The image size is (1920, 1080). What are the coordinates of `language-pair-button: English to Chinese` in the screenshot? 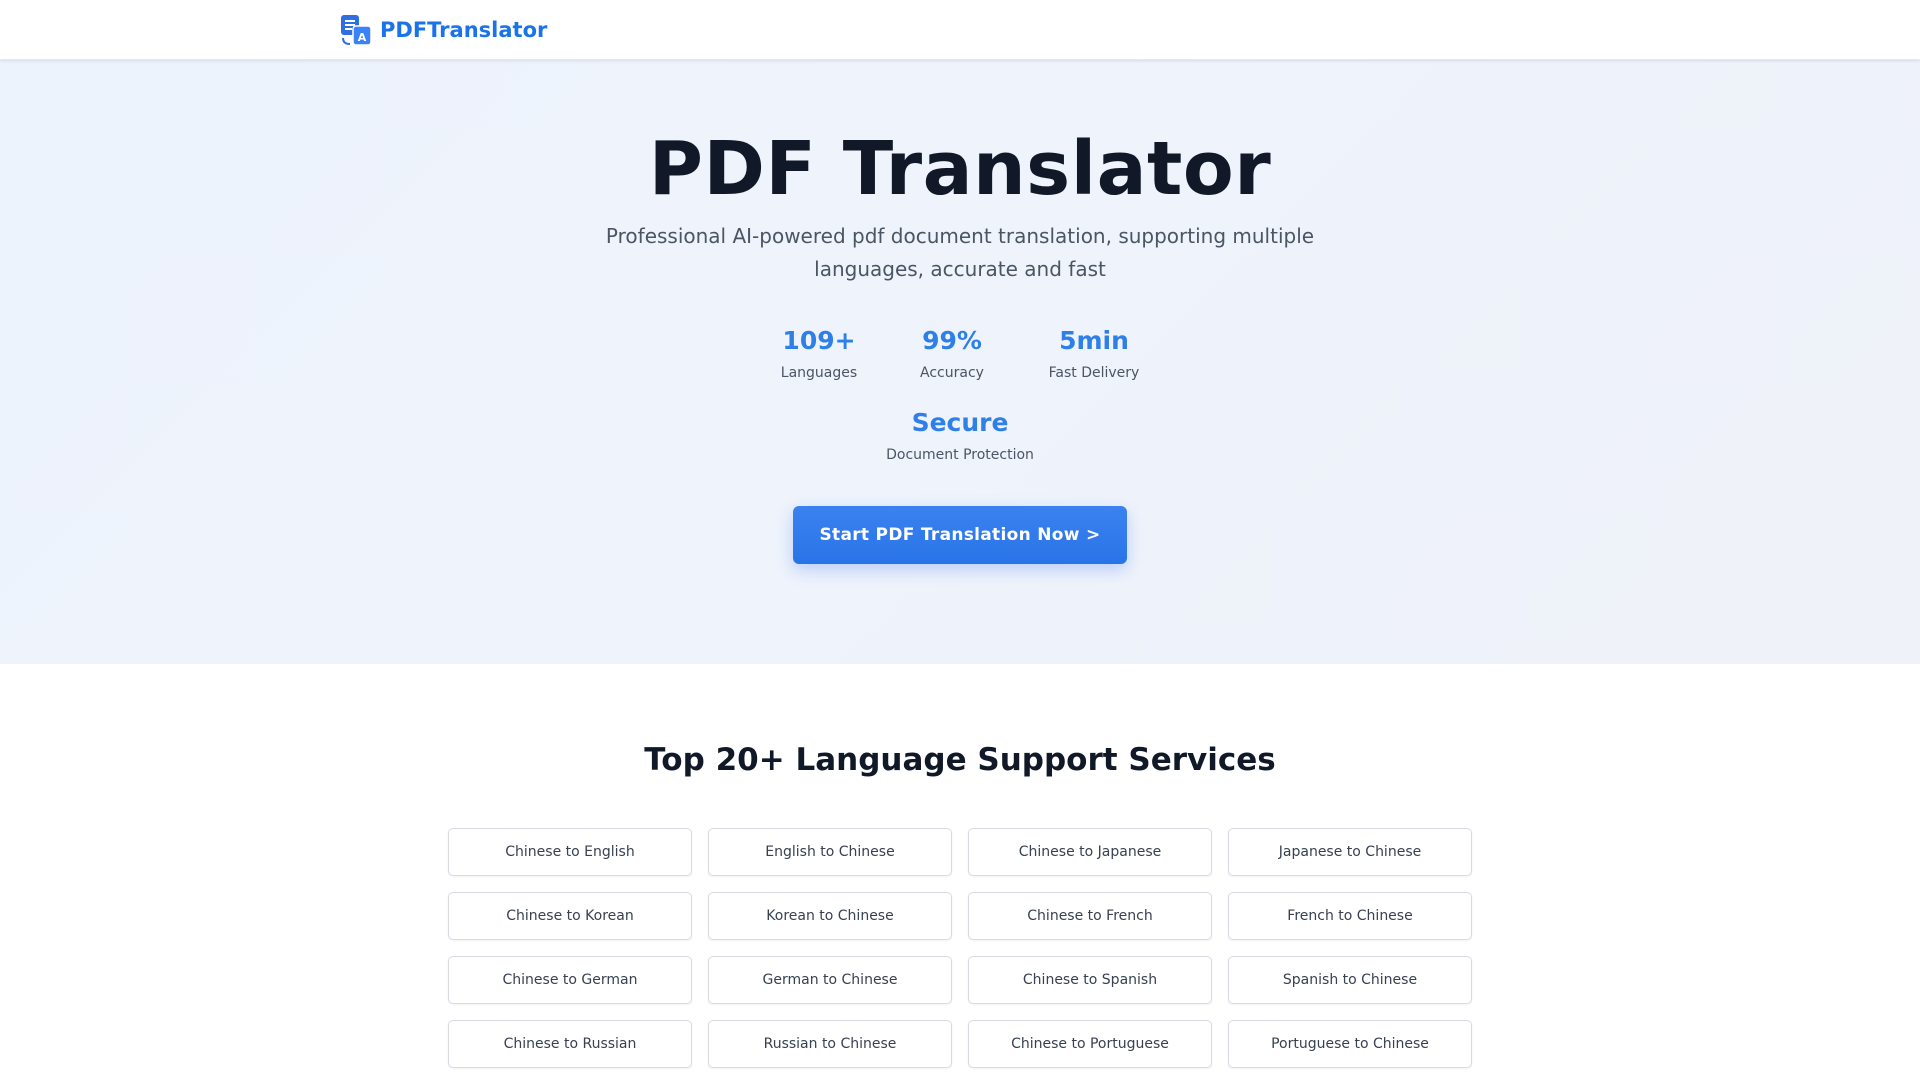 It's located at (830, 852).